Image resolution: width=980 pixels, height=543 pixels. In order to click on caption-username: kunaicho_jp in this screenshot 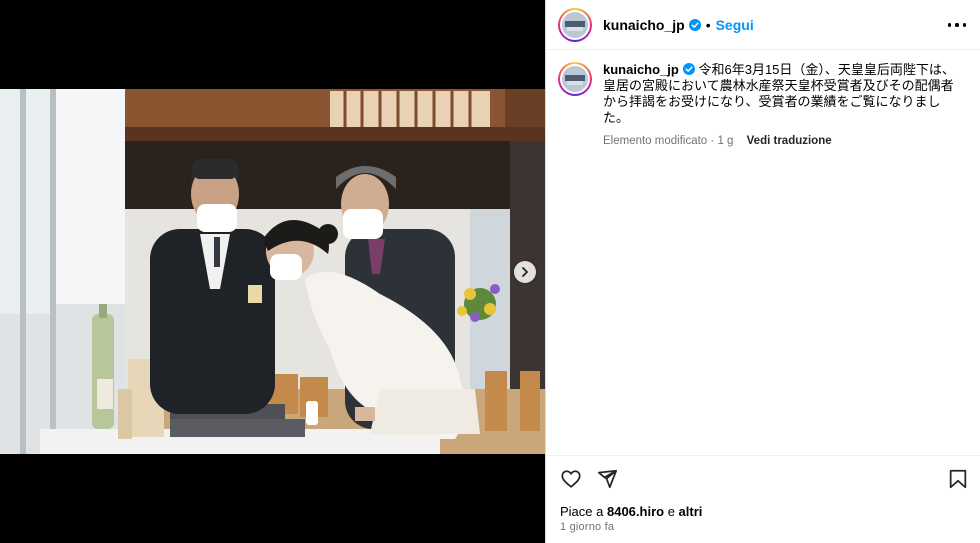, I will do `click(641, 69)`.